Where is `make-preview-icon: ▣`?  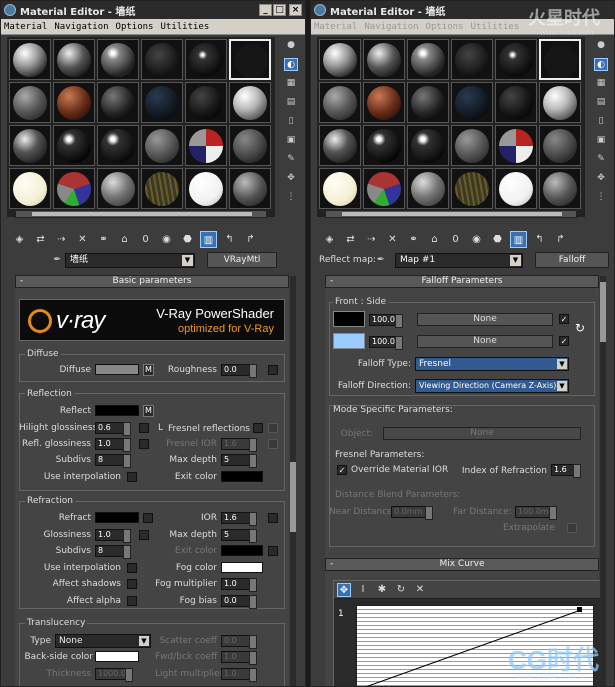
make-preview-icon: ▣ is located at coordinates (601, 140).